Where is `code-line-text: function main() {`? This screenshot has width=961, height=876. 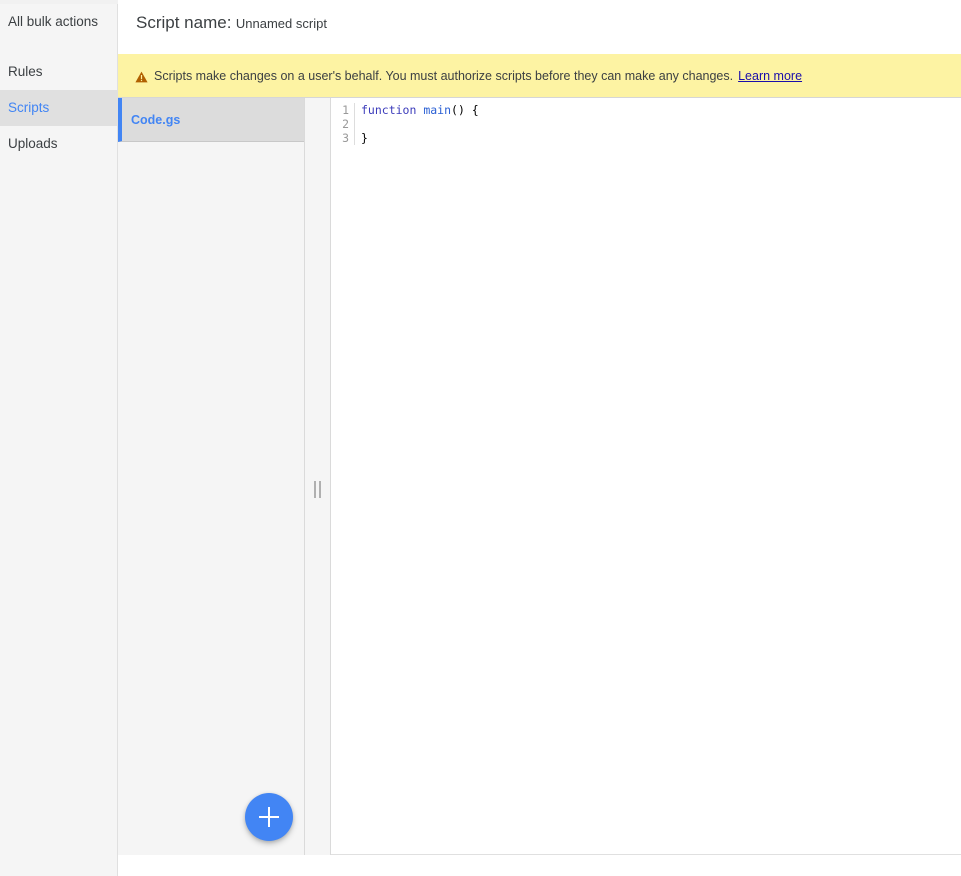 code-line-text: function main() { is located at coordinates (417, 110).